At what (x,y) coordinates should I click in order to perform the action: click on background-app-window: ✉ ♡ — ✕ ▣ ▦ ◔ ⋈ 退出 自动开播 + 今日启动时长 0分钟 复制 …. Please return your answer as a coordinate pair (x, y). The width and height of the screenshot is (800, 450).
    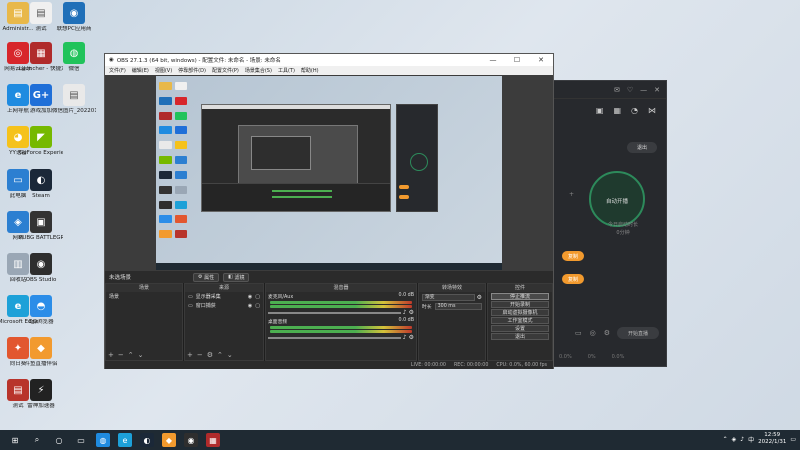
    Looking at the image, I should click on (607, 223).